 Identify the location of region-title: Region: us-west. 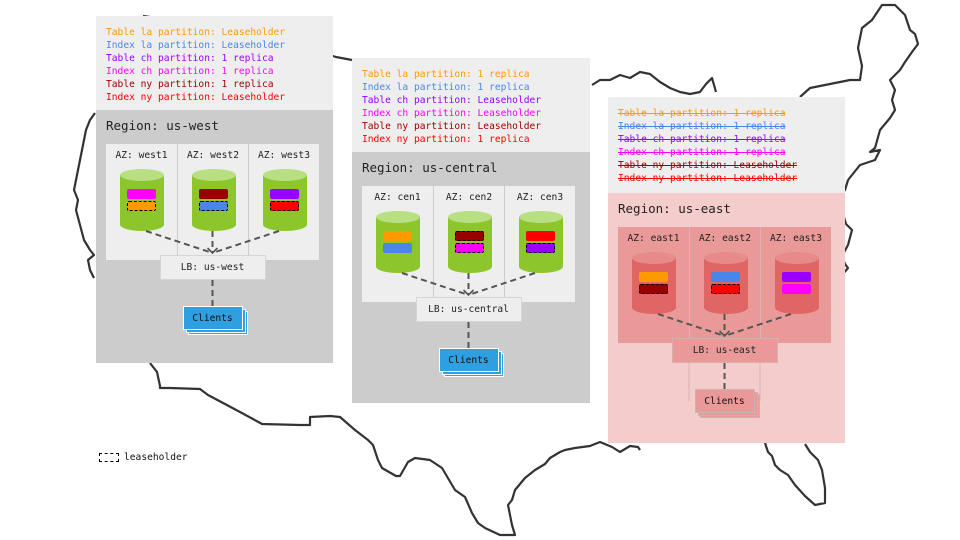
(162, 125).